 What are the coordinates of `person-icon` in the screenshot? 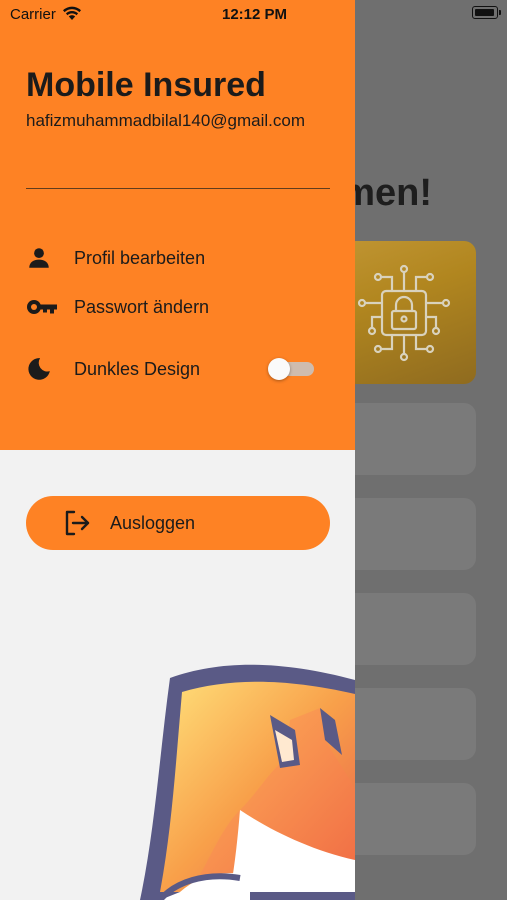 It's located at (43, 258).